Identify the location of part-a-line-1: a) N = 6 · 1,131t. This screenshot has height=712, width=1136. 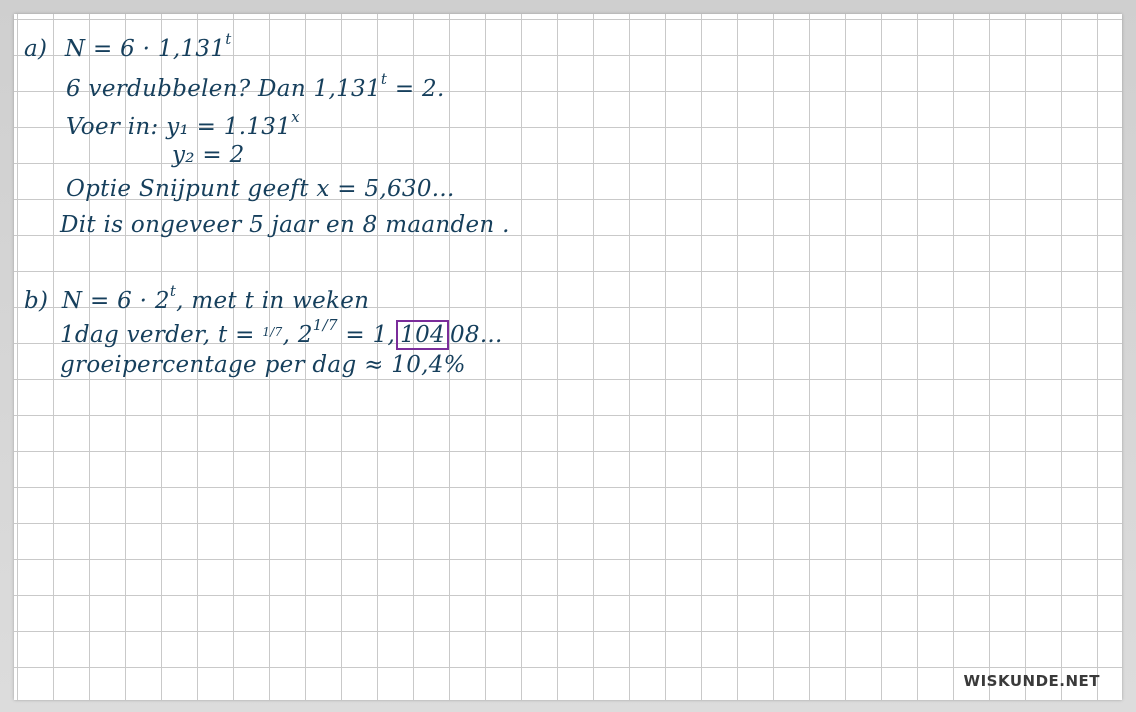
(128, 46).